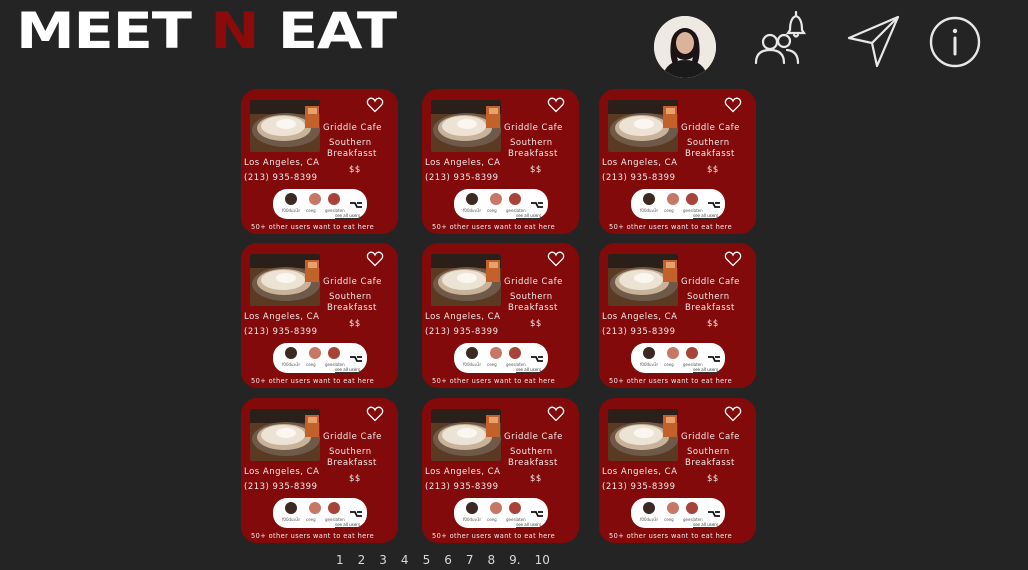 This screenshot has height=570, width=1028. What do you see at coordinates (491, 560) in the screenshot?
I see `page-link: 8` at bounding box center [491, 560].